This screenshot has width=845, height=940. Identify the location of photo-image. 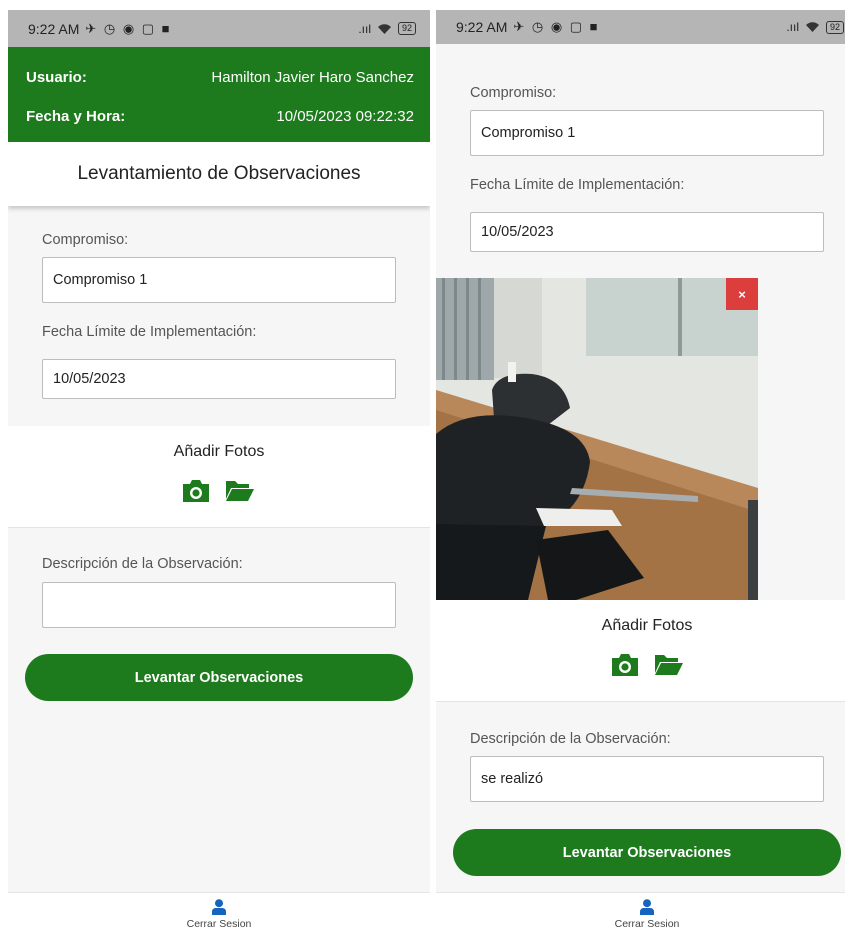
(597, 439).